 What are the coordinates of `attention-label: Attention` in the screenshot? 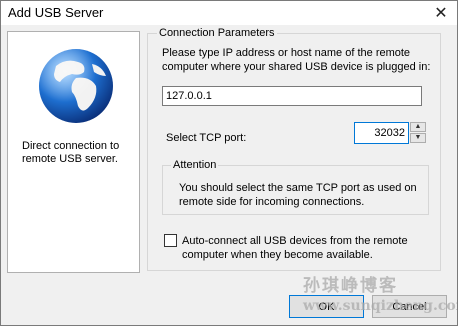 It's located at (195, 165).